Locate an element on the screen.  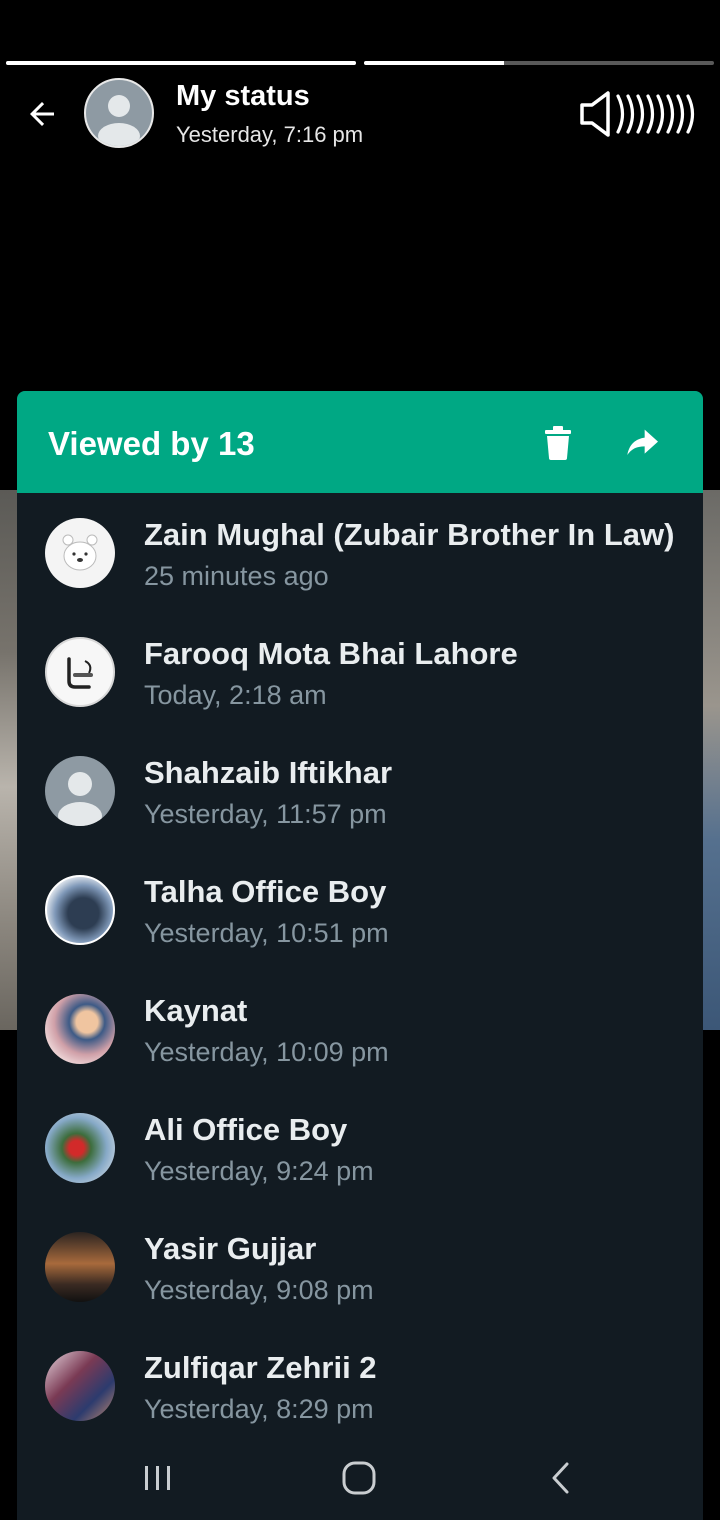
viewer-name: Zulfiqar Zehrii 2 is located at coordinates (260, 1367).